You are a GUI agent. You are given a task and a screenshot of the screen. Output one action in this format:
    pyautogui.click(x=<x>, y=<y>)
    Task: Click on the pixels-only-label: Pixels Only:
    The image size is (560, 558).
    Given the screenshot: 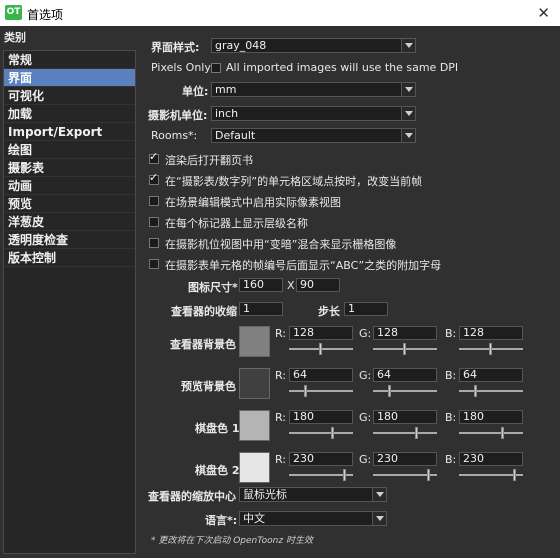 What is the action you would take?
    pyautogui.click(x=182, y=67)
    